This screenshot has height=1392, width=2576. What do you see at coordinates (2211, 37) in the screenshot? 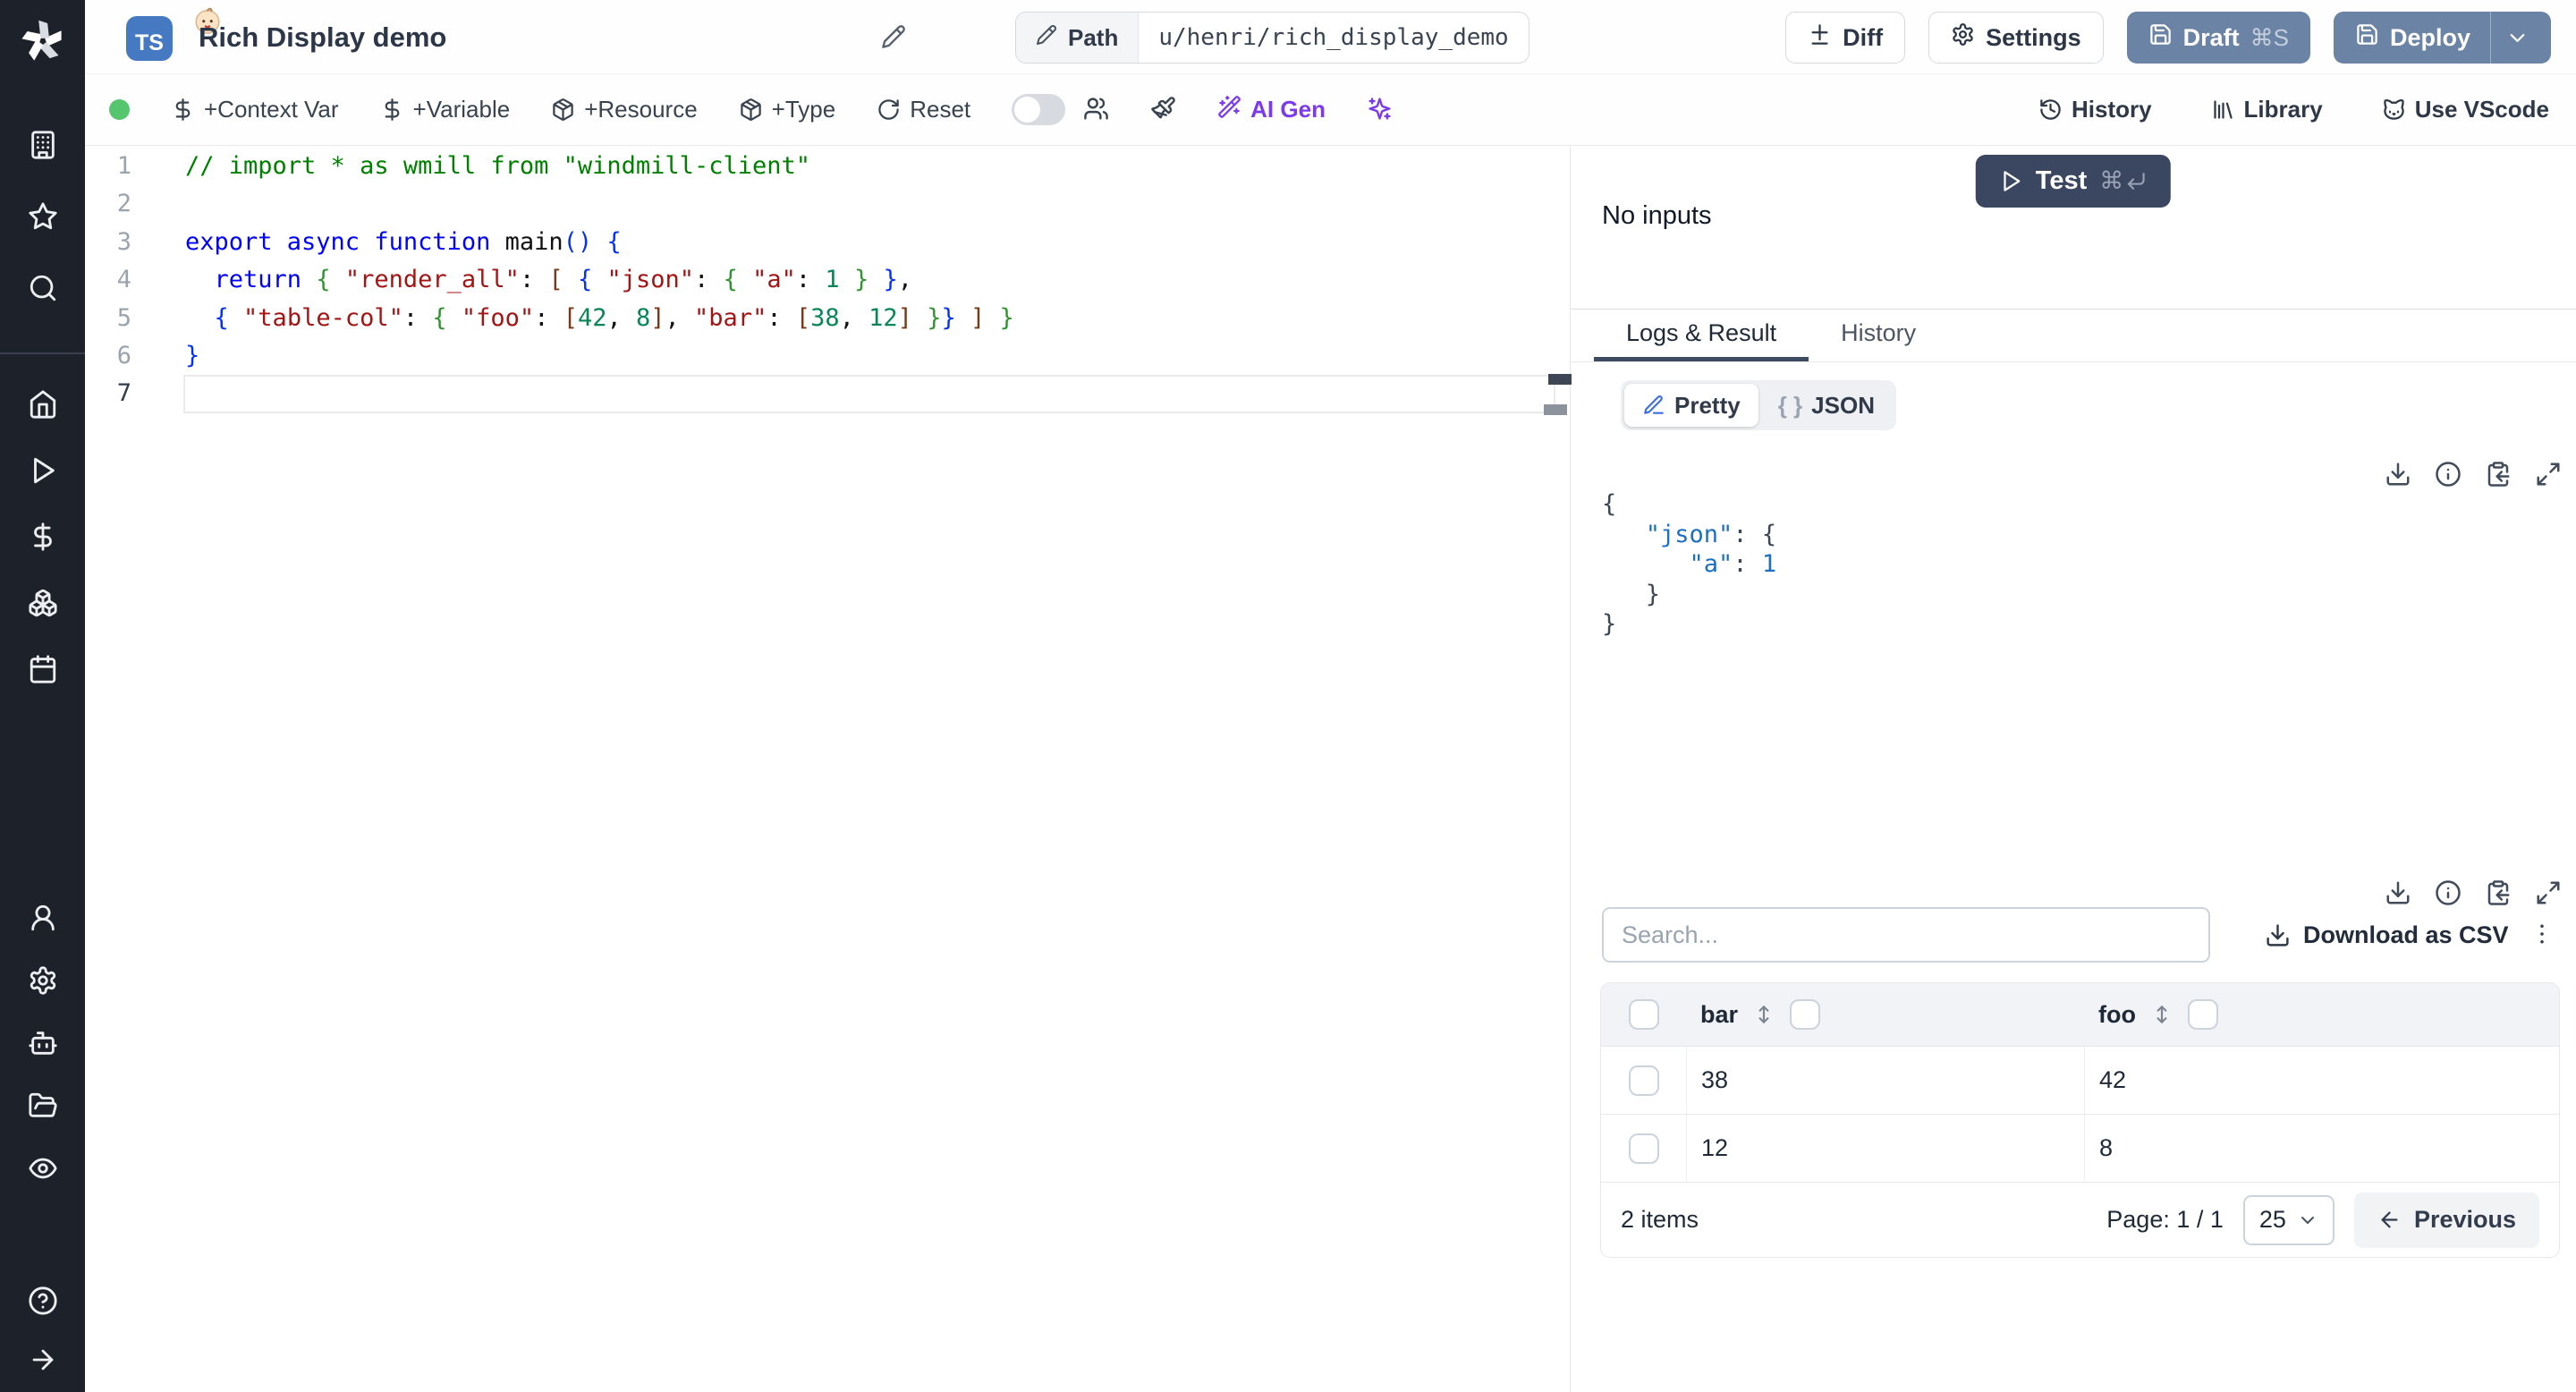
I see `draft-label: Draft` at bounding box center [2211, 37].